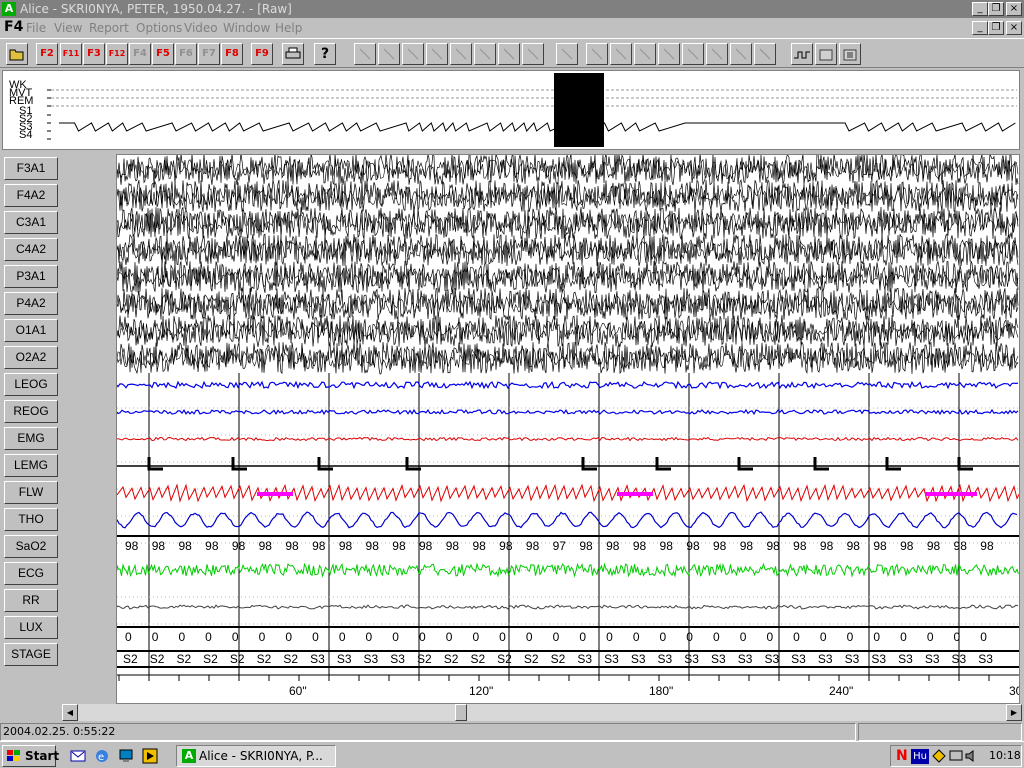  I want to click on start-button: Start, so click(30, 756).